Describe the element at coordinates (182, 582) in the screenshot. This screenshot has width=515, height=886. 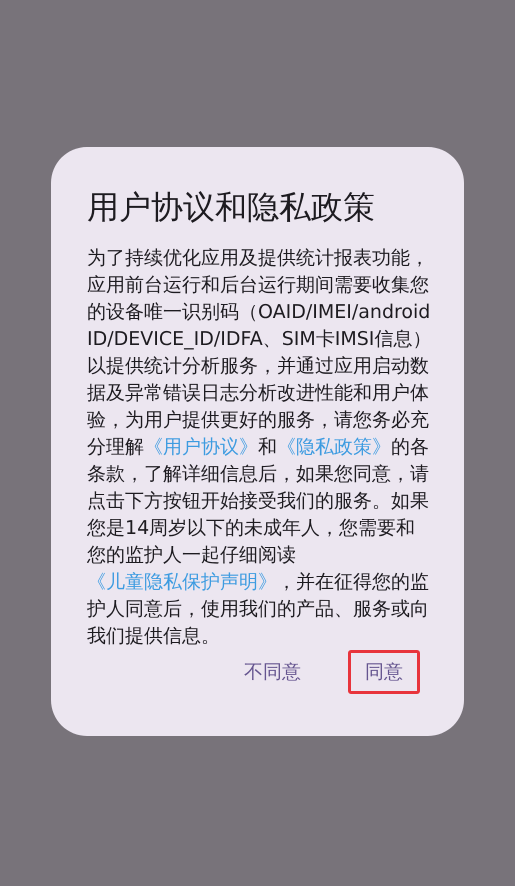
I see `policy-link: 《儿童隐私保护声明》` at that location.